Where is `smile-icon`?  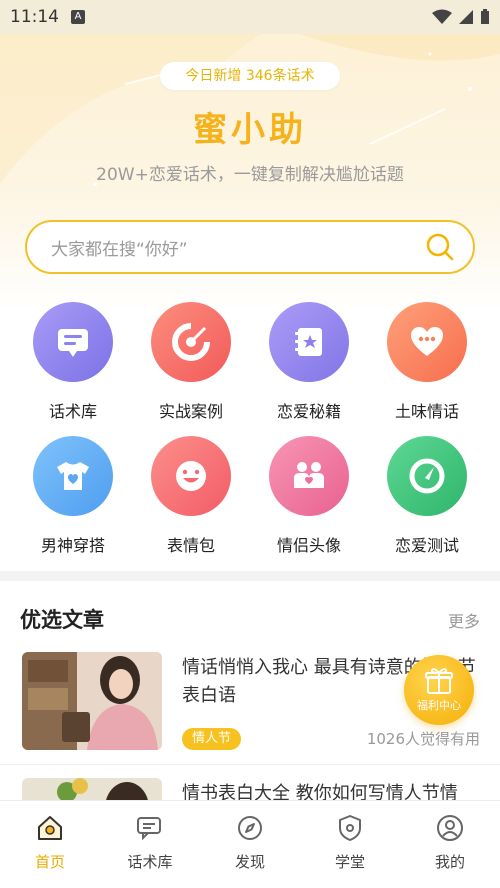 smile-icon is located at coordinates (191, 476).